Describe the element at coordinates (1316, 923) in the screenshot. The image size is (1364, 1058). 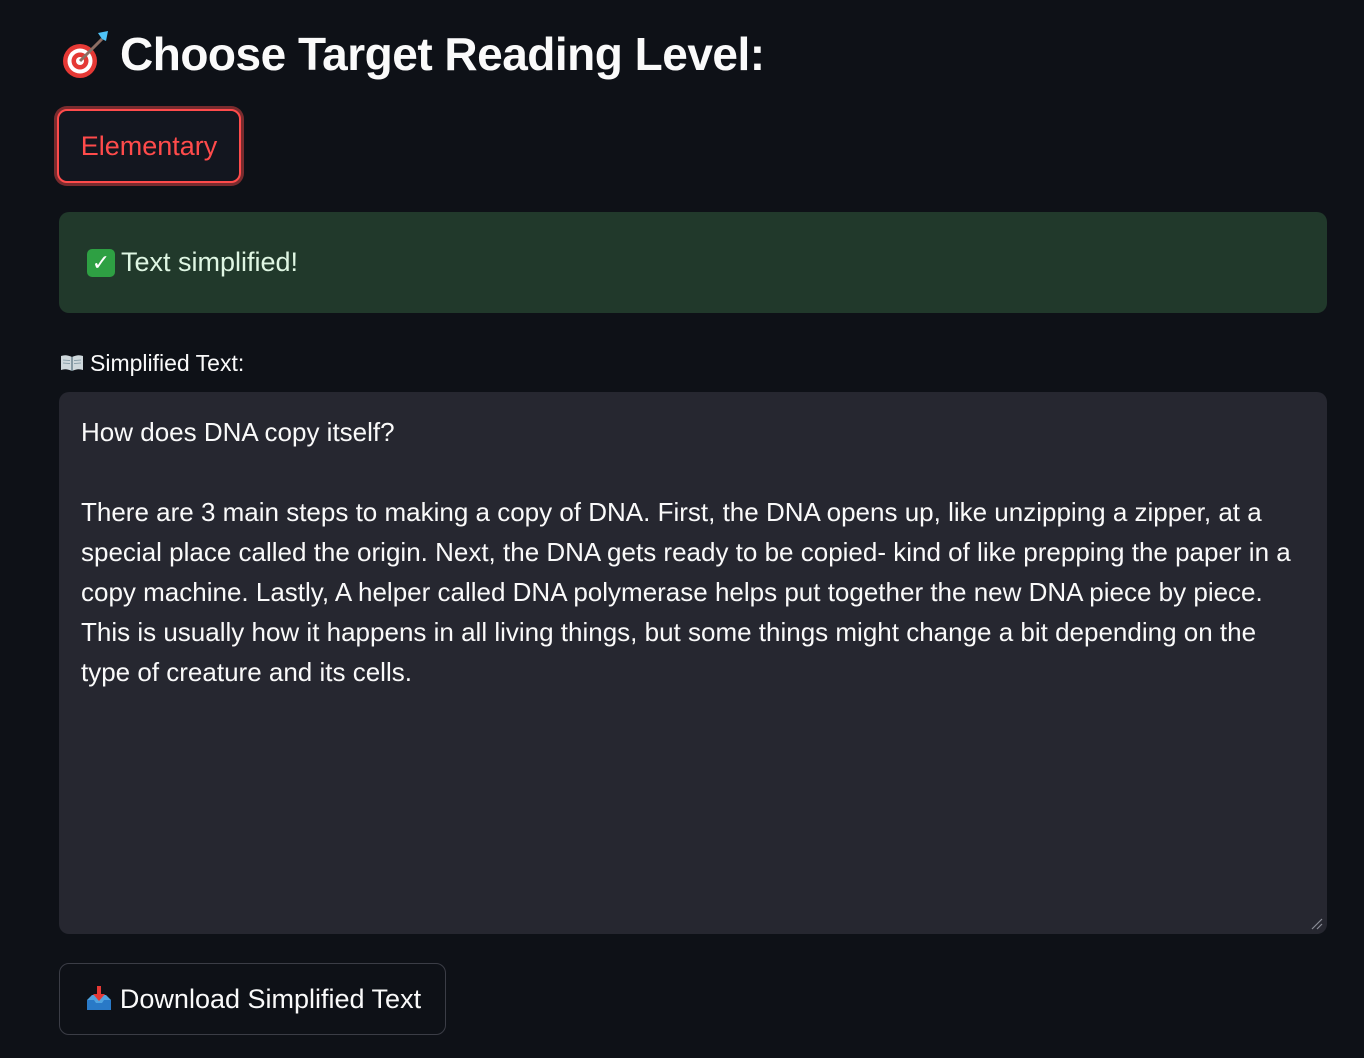
I see `resize-handle-icon` at that location.